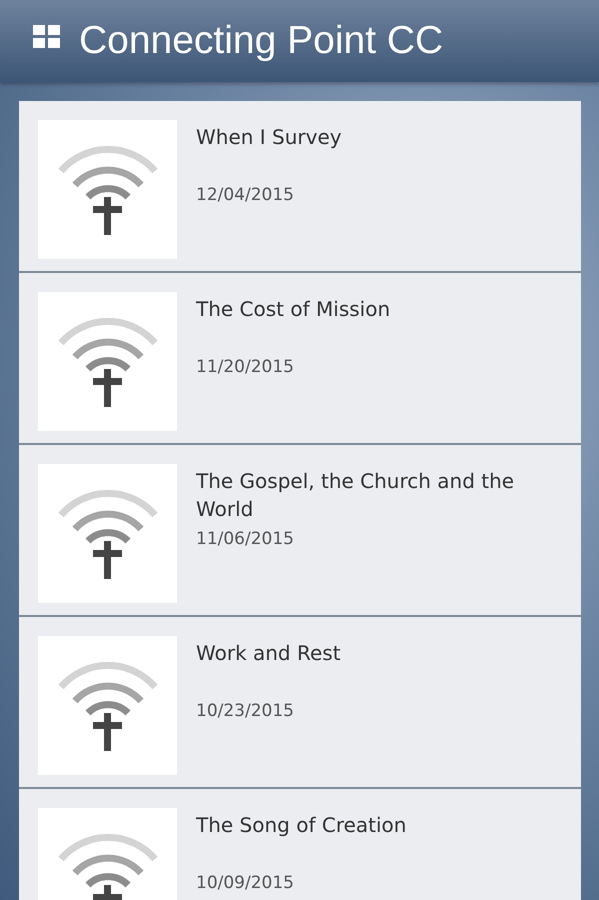  I want to click on sermon-title: Work and Rest, so click(269, 653).